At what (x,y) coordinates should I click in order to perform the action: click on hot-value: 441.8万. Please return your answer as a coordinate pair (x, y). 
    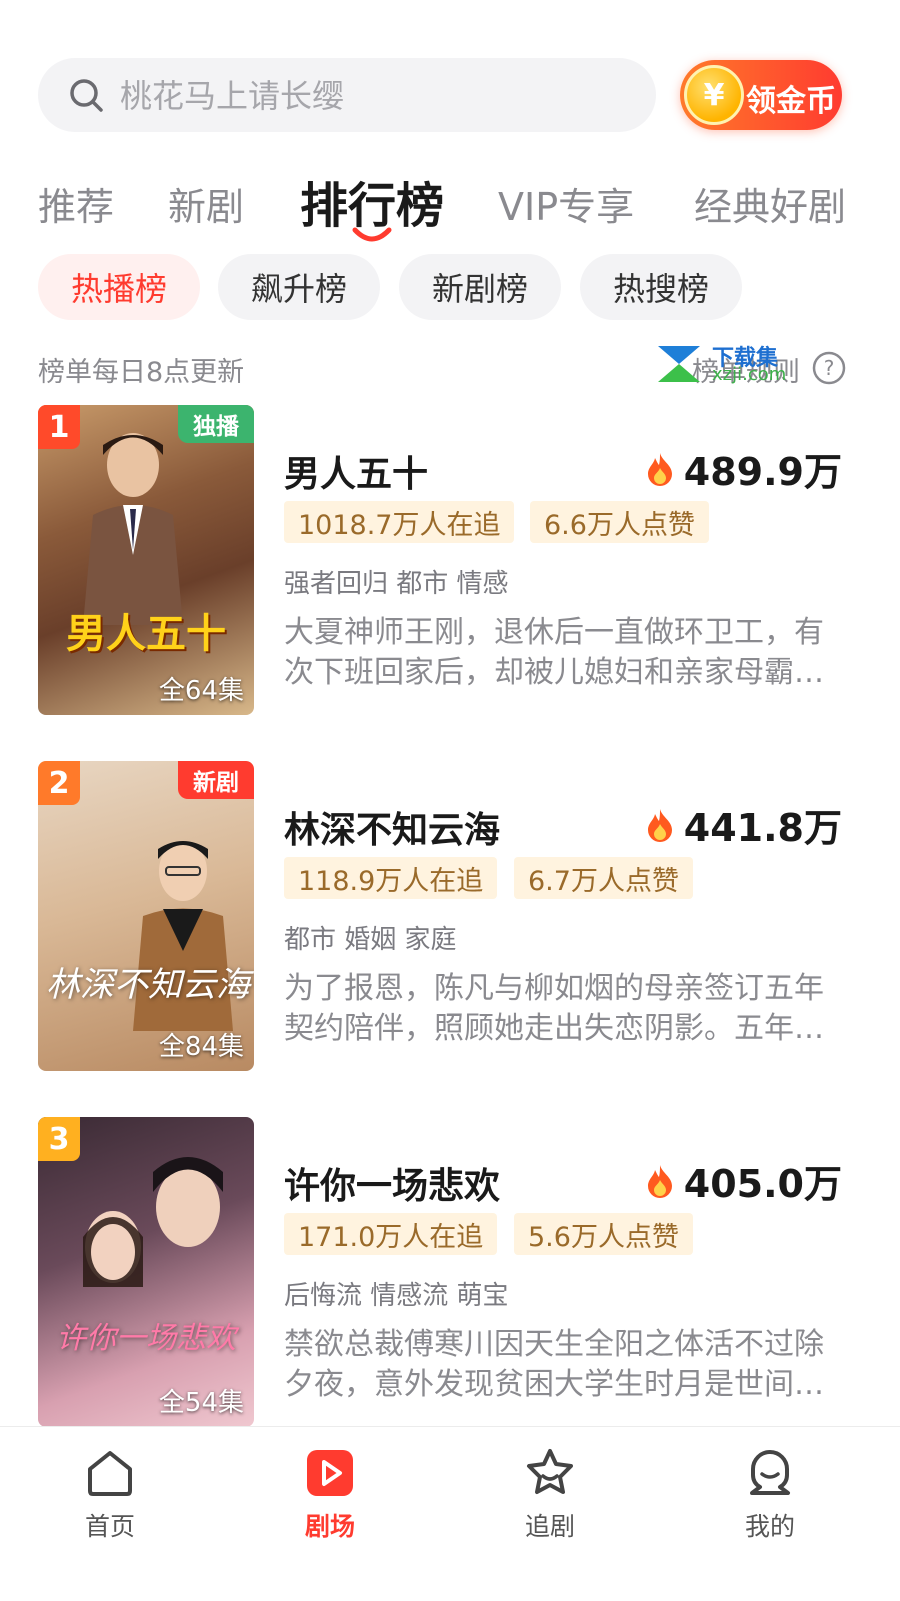
    Looking at the image, I should click on (762, 828).